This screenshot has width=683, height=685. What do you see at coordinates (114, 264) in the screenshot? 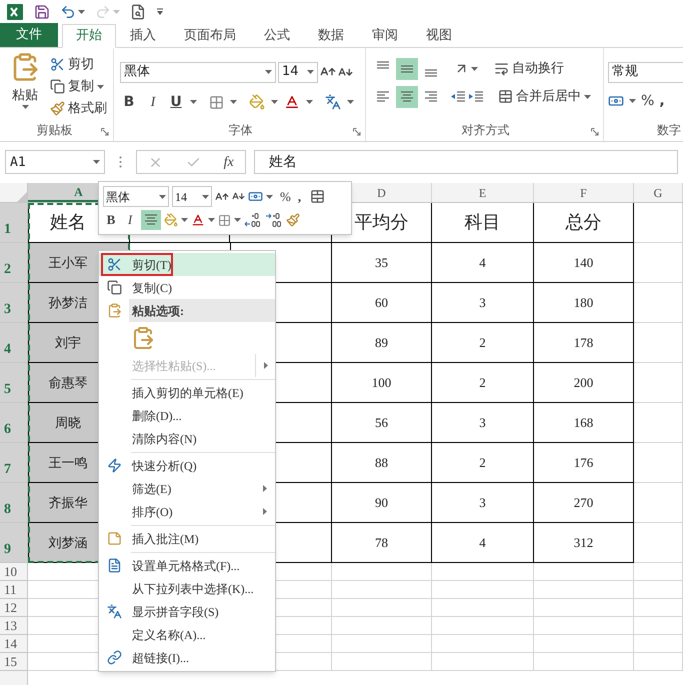
I see `scissors-icon` at bounding box center [114, 264].